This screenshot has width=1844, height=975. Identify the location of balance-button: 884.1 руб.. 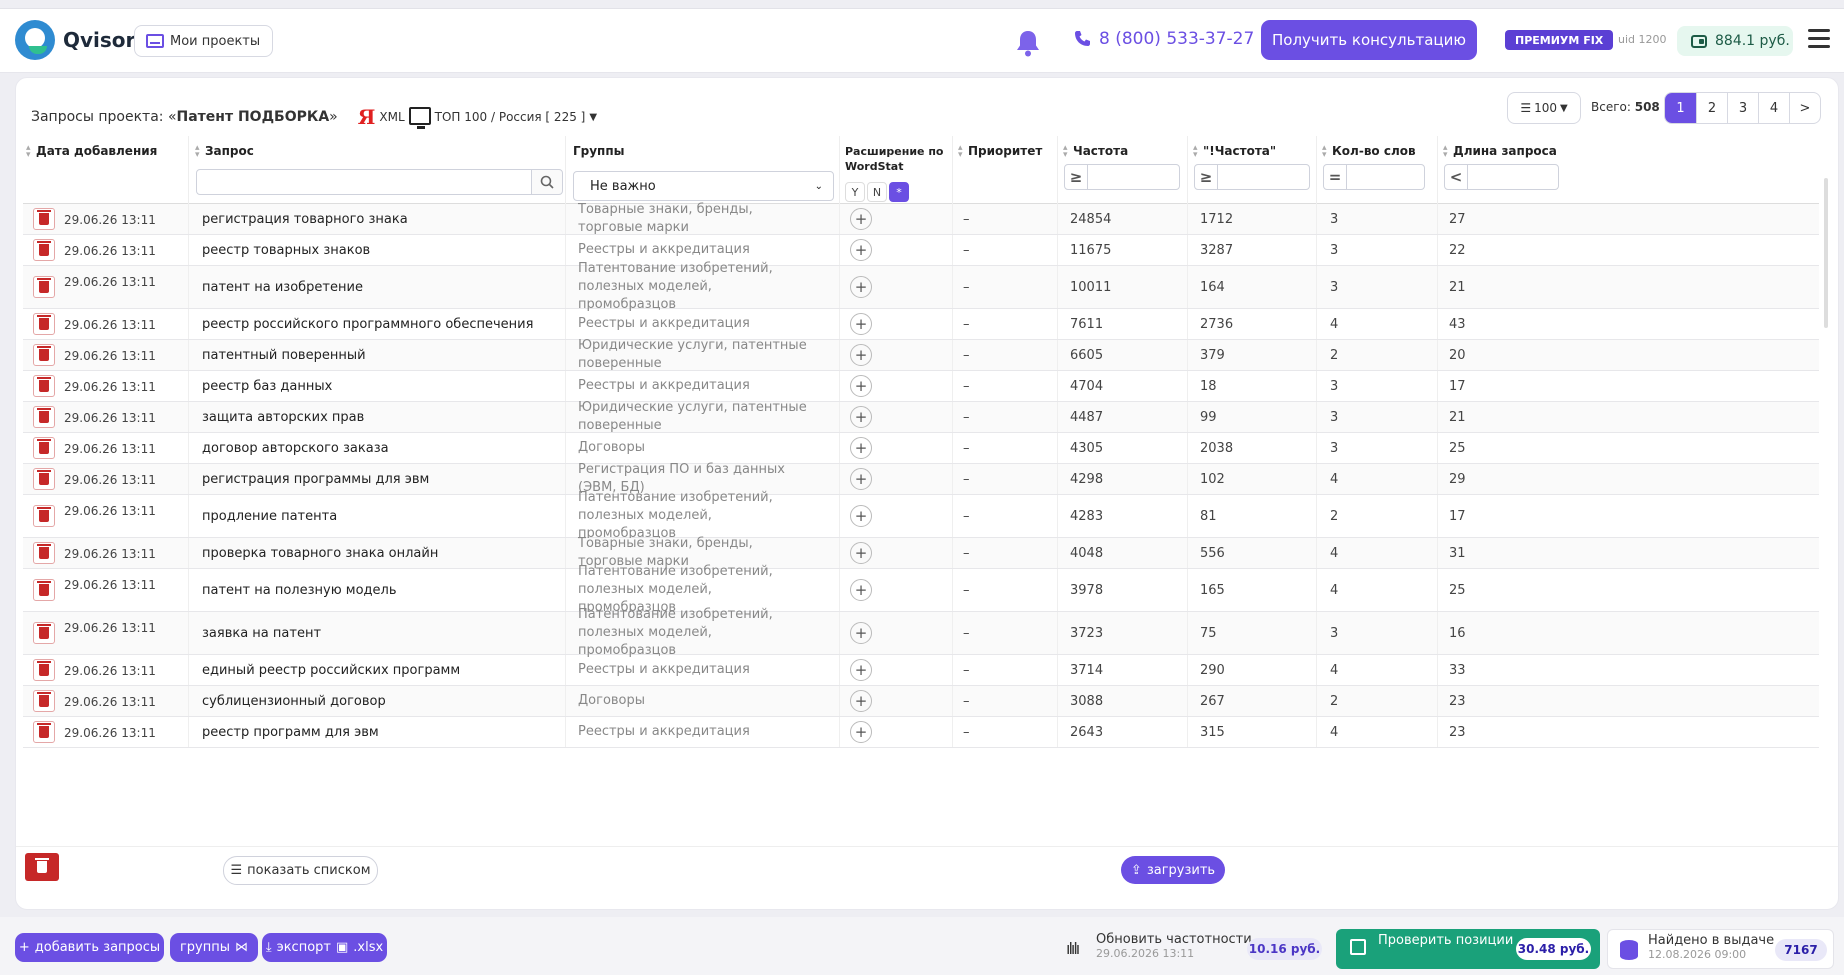
(1735, 41).